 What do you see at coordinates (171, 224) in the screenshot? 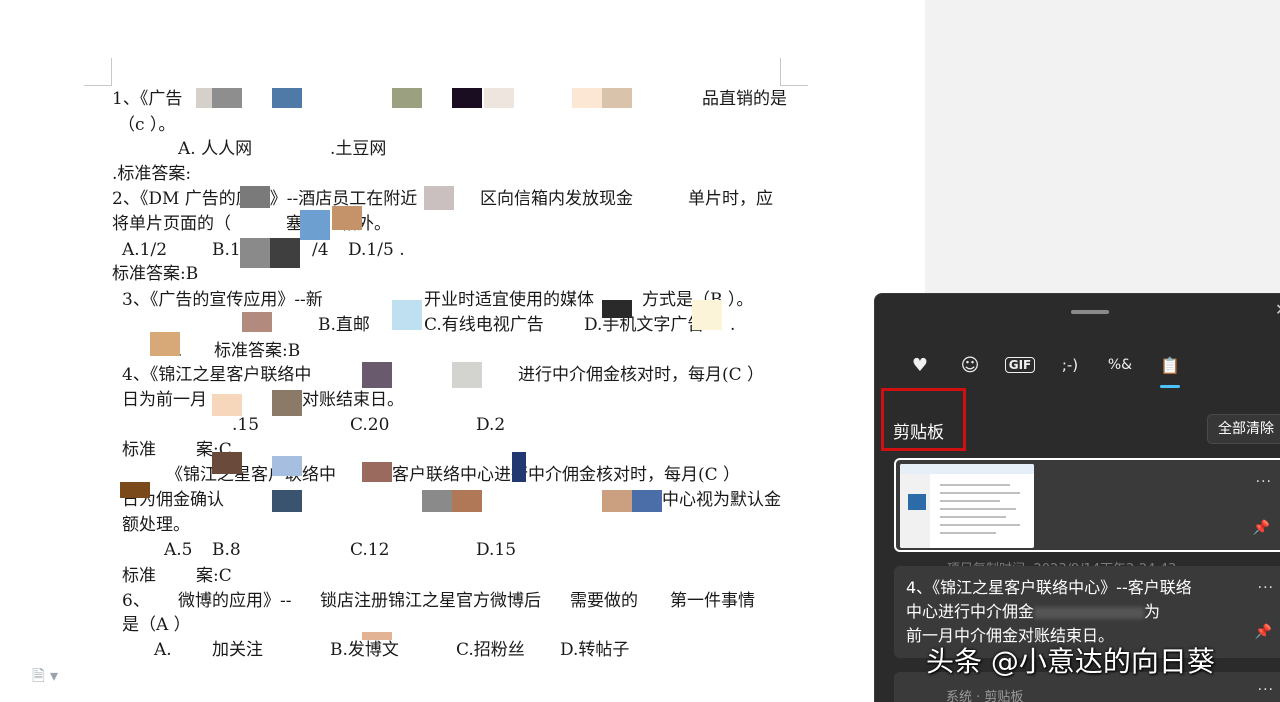
I see `doc-text: 将单片页面的（` at bounding box center [171, 224].